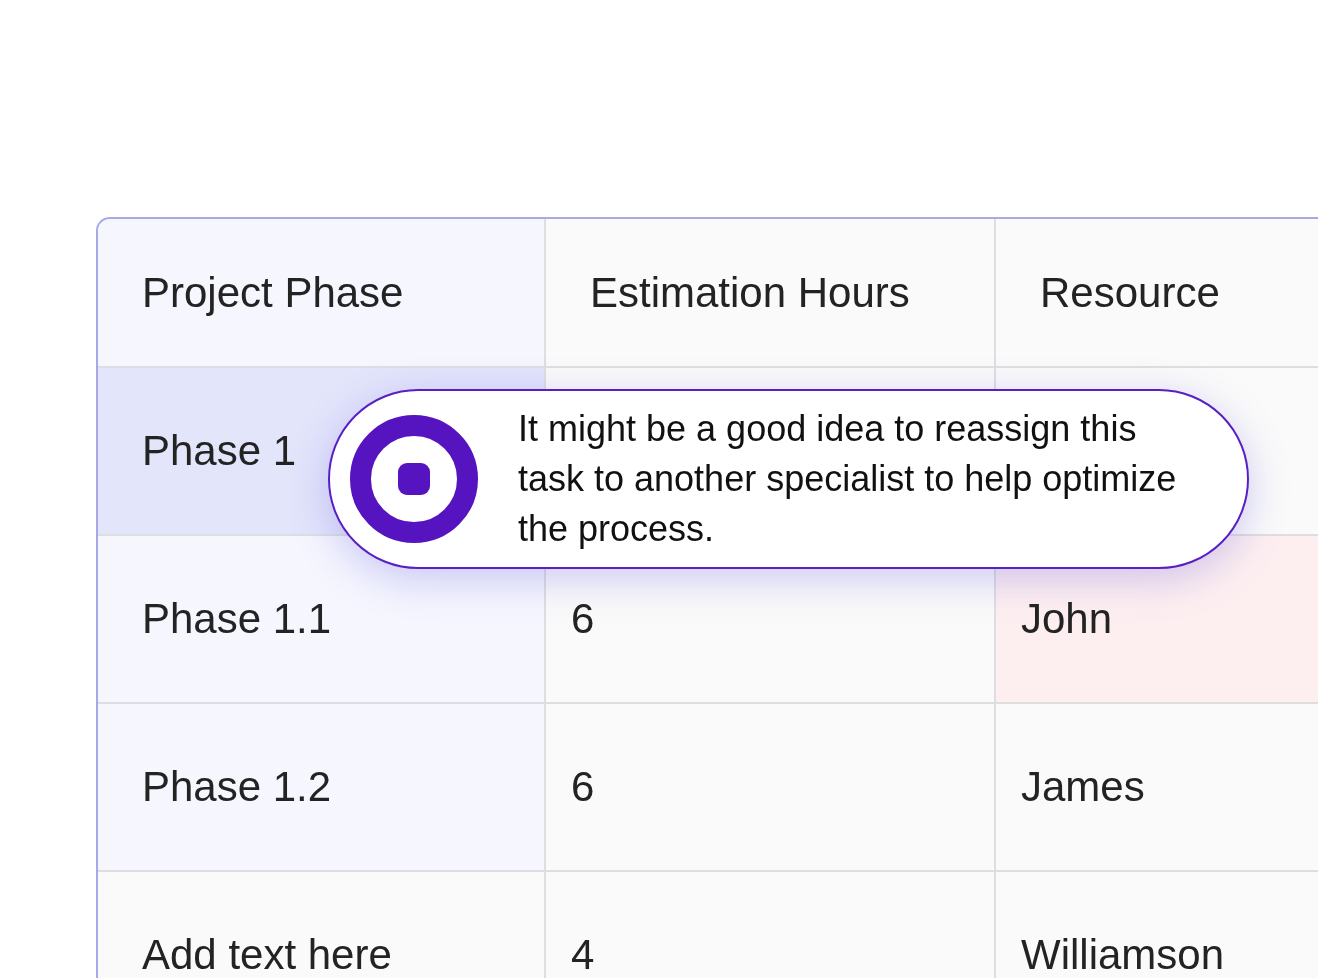 This screenshot has height=980, width=1320. I want to click on column-header: Project Phase, so click(322, 293).